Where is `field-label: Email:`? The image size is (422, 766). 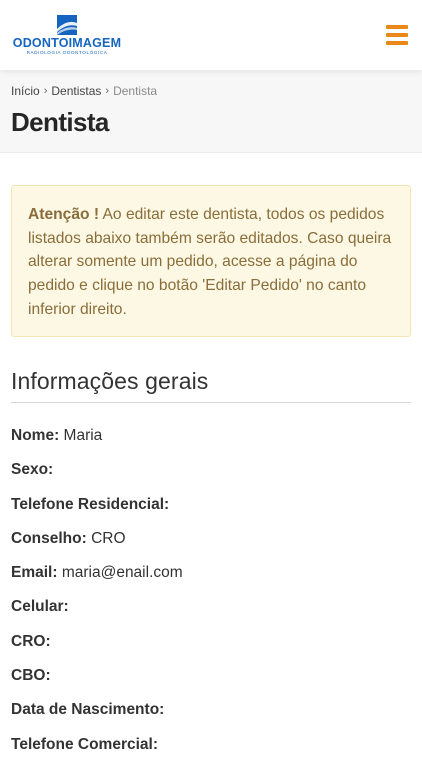
field-label: Email: is located at coordinates (34, 573).